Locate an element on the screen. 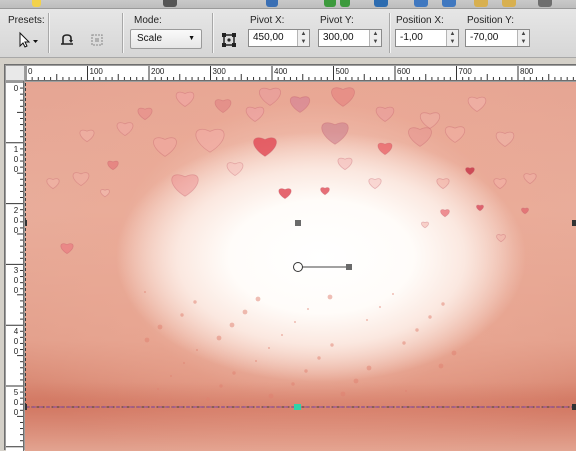 The height and width of the screenshot is (451, 576). position-y-field: -70,00 ▲▼ is located at coordinates (497, 38).